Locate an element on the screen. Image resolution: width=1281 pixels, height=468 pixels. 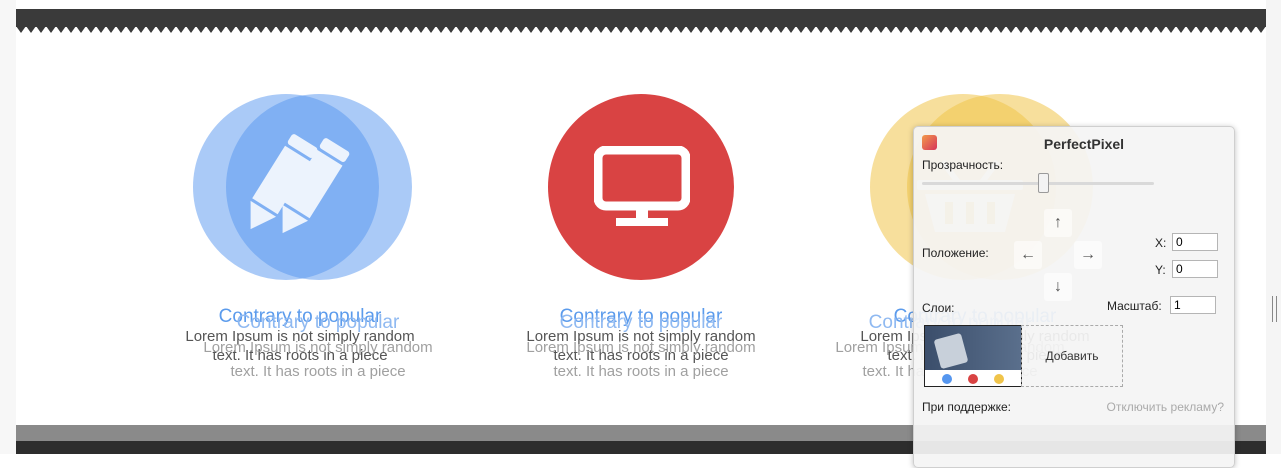
y-input is located at coordinates (1195, 269).